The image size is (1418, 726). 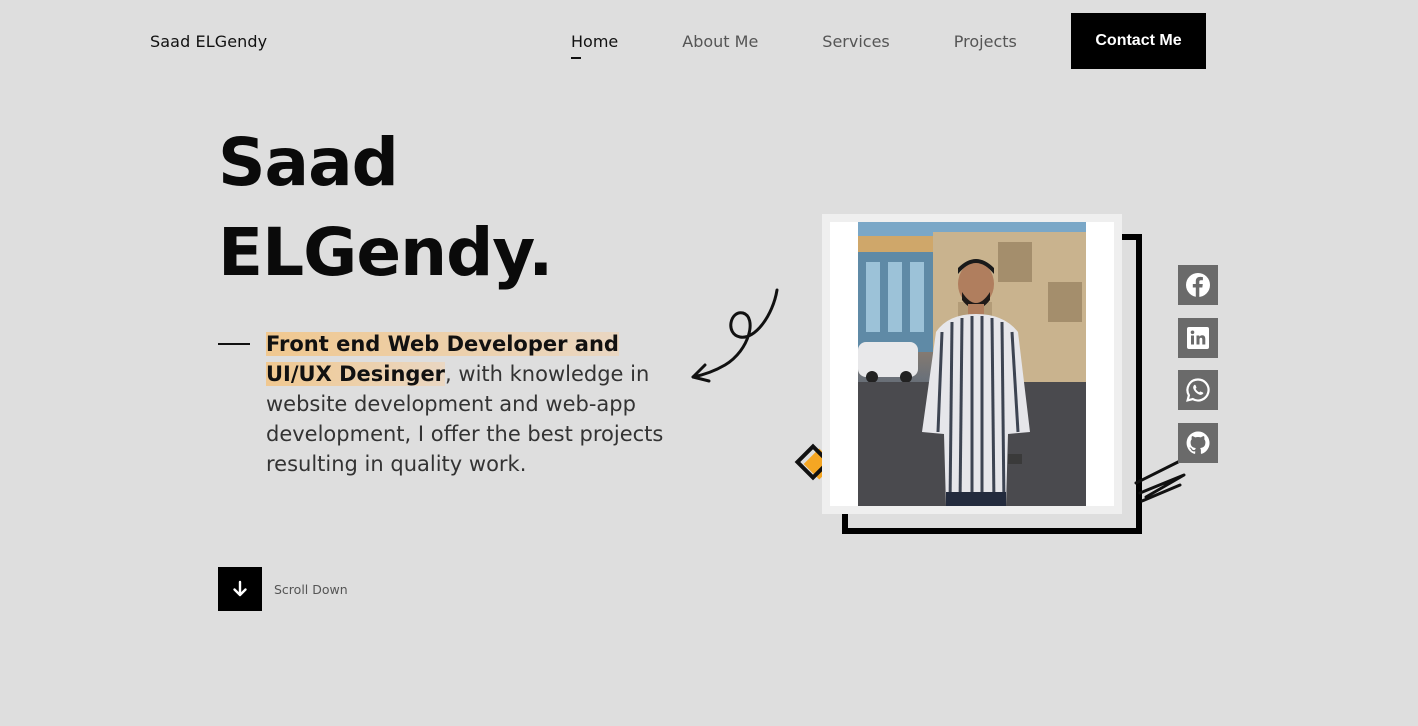 What do you see at coordinates (1138, 41) in the screenshot?
I see `contact-me-button: Contact Me` at bounding box center [1138, 41].